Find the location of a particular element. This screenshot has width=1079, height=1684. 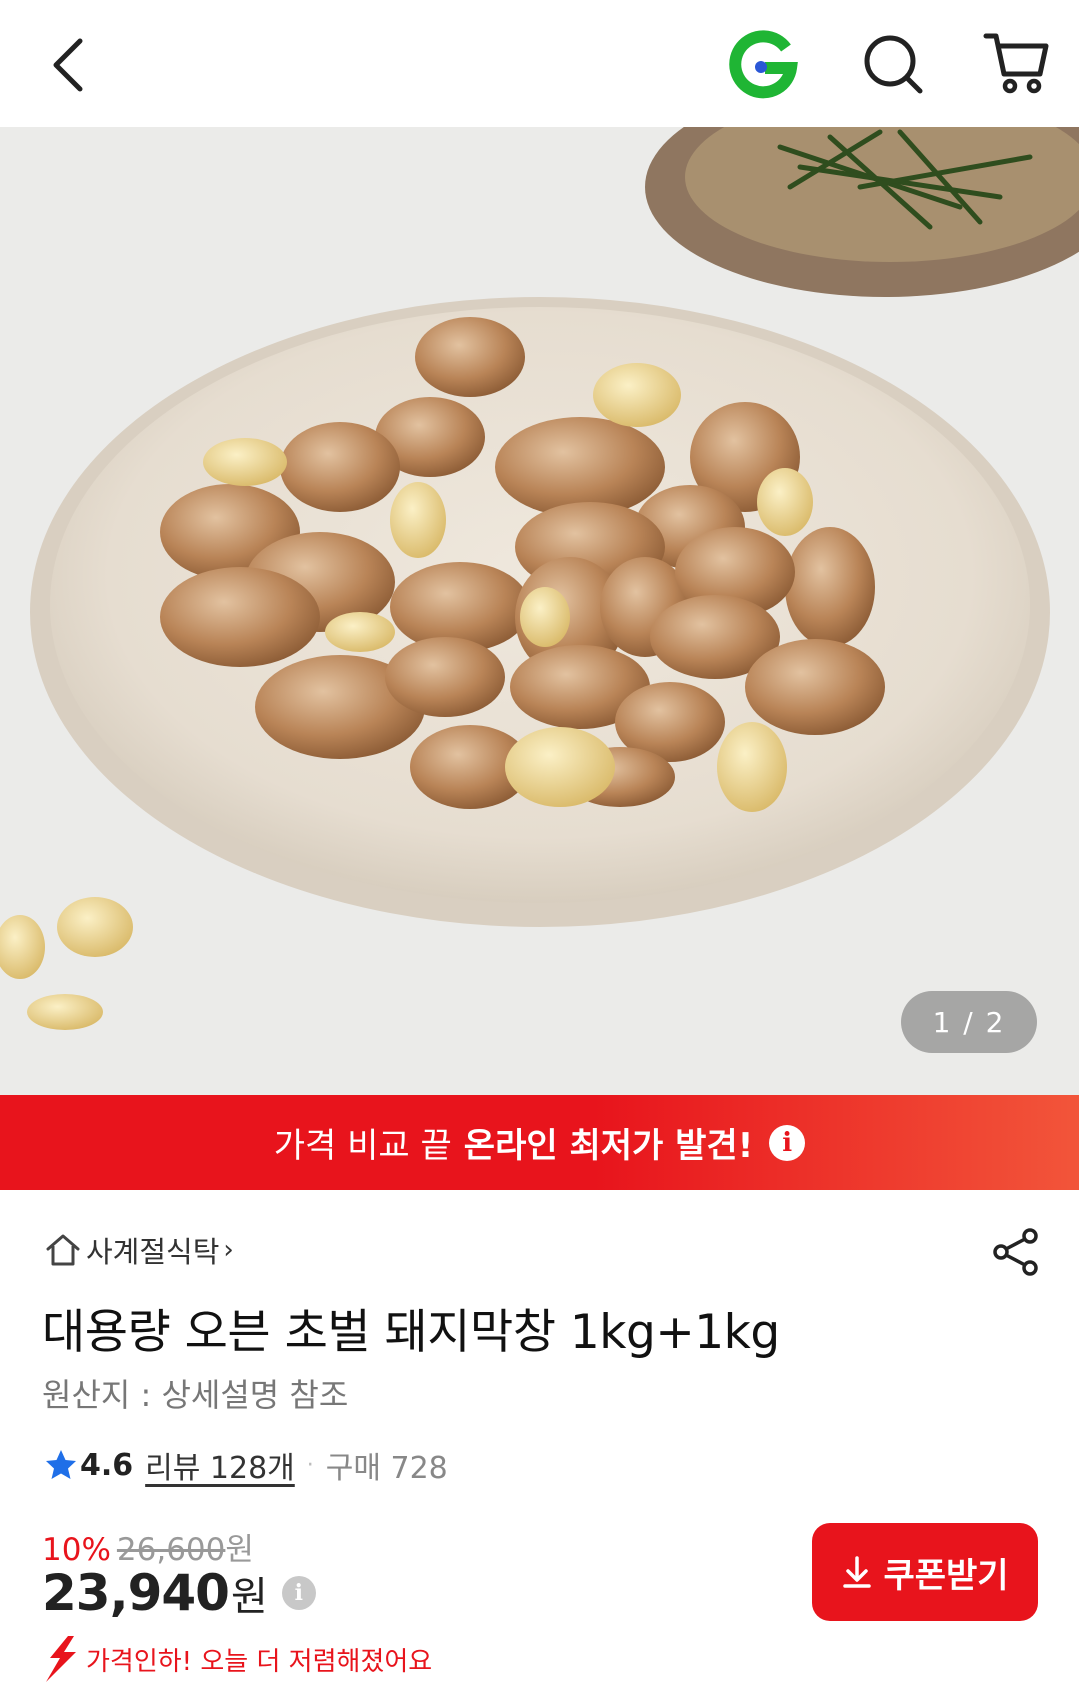

search-button is located at coordinates (893, 65).